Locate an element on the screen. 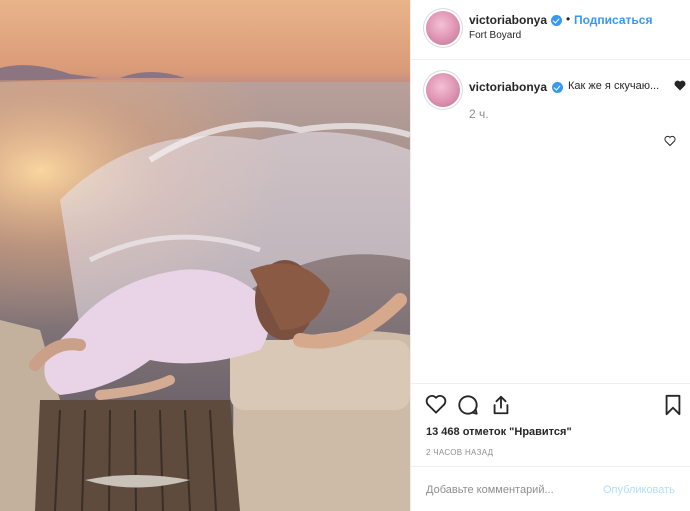 The width and height of the screenshot is (690, 511). bookmark-icon is located at coordinates (673, 405).